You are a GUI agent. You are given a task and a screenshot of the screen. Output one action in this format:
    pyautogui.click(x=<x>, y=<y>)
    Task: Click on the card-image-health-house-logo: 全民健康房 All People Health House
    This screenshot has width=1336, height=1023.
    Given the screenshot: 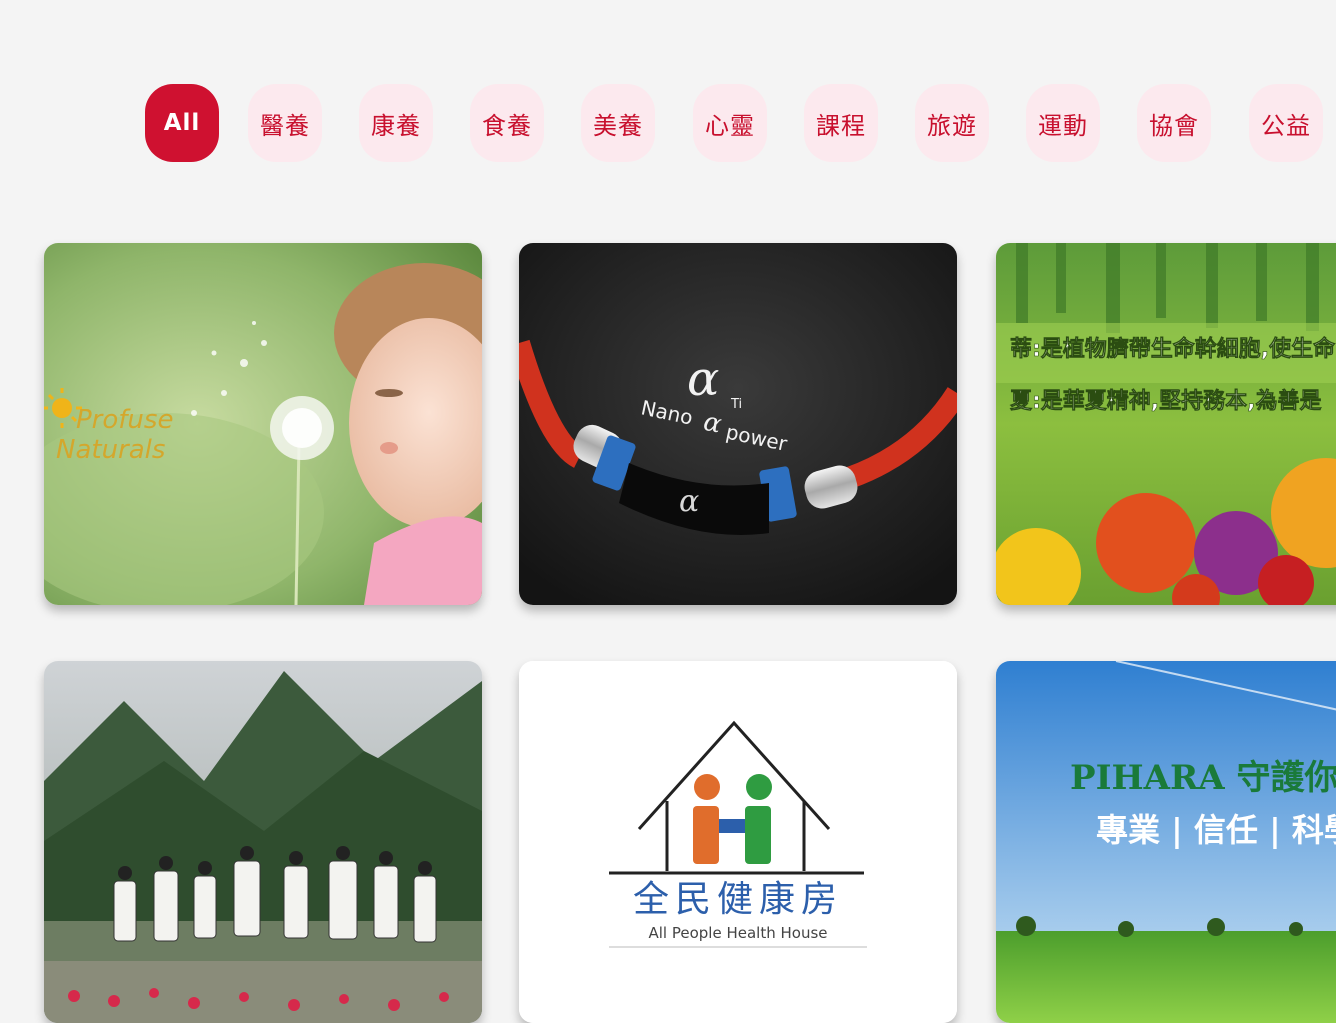 What is the action you would take?
    pyautogui.click(x=738, y=842)
    